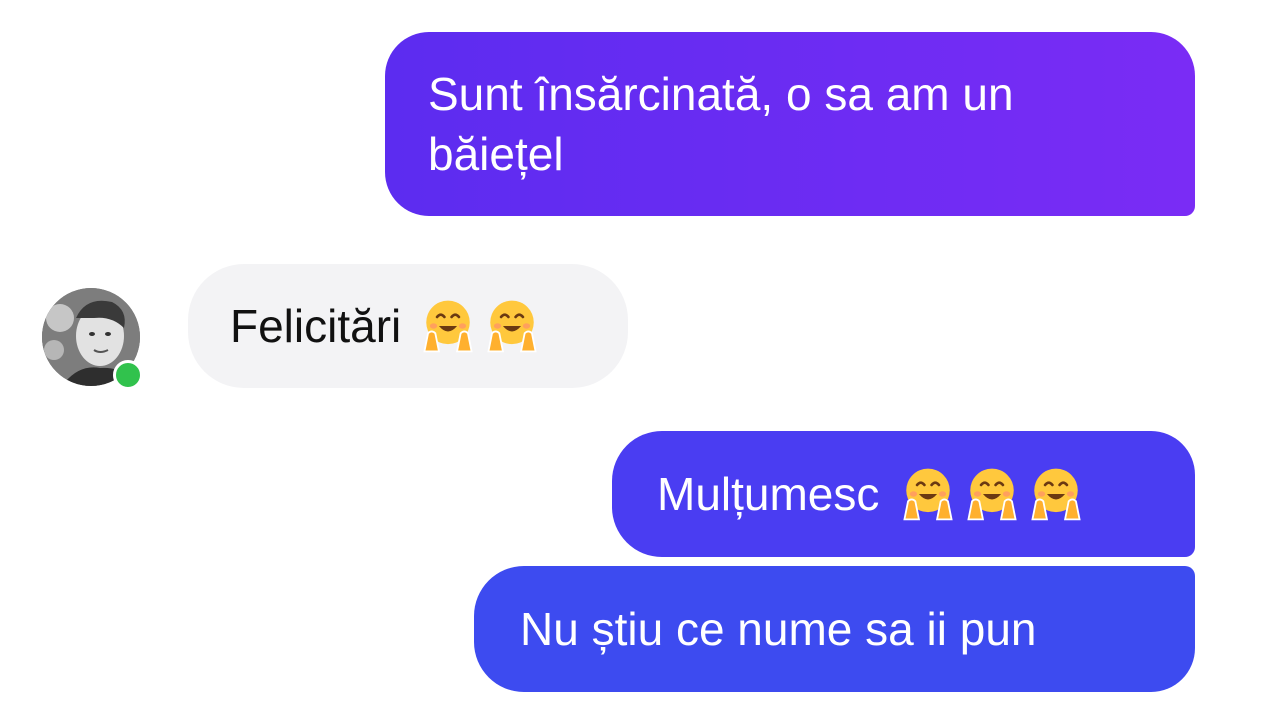  I want to click on message-text: Mulțumesc, so click(768, 494).